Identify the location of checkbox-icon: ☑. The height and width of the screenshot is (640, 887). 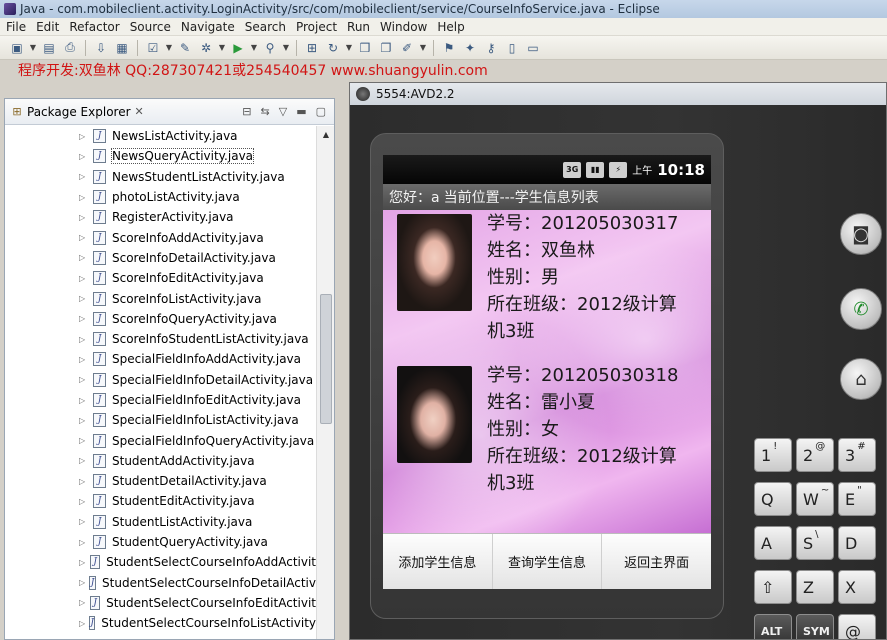
(153, 48).